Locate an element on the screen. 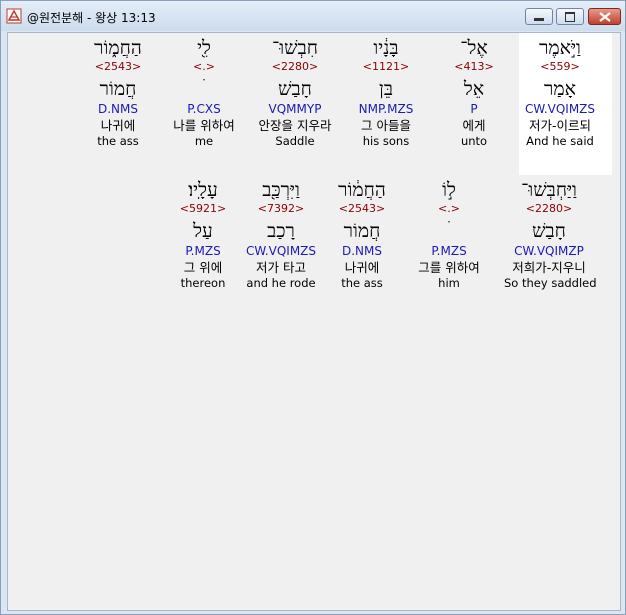 The height and width of the screenshot is (615, 626). hebrew-word: וַיַּחְבְּשׁוּ־ is located at coordinates (549, 190).